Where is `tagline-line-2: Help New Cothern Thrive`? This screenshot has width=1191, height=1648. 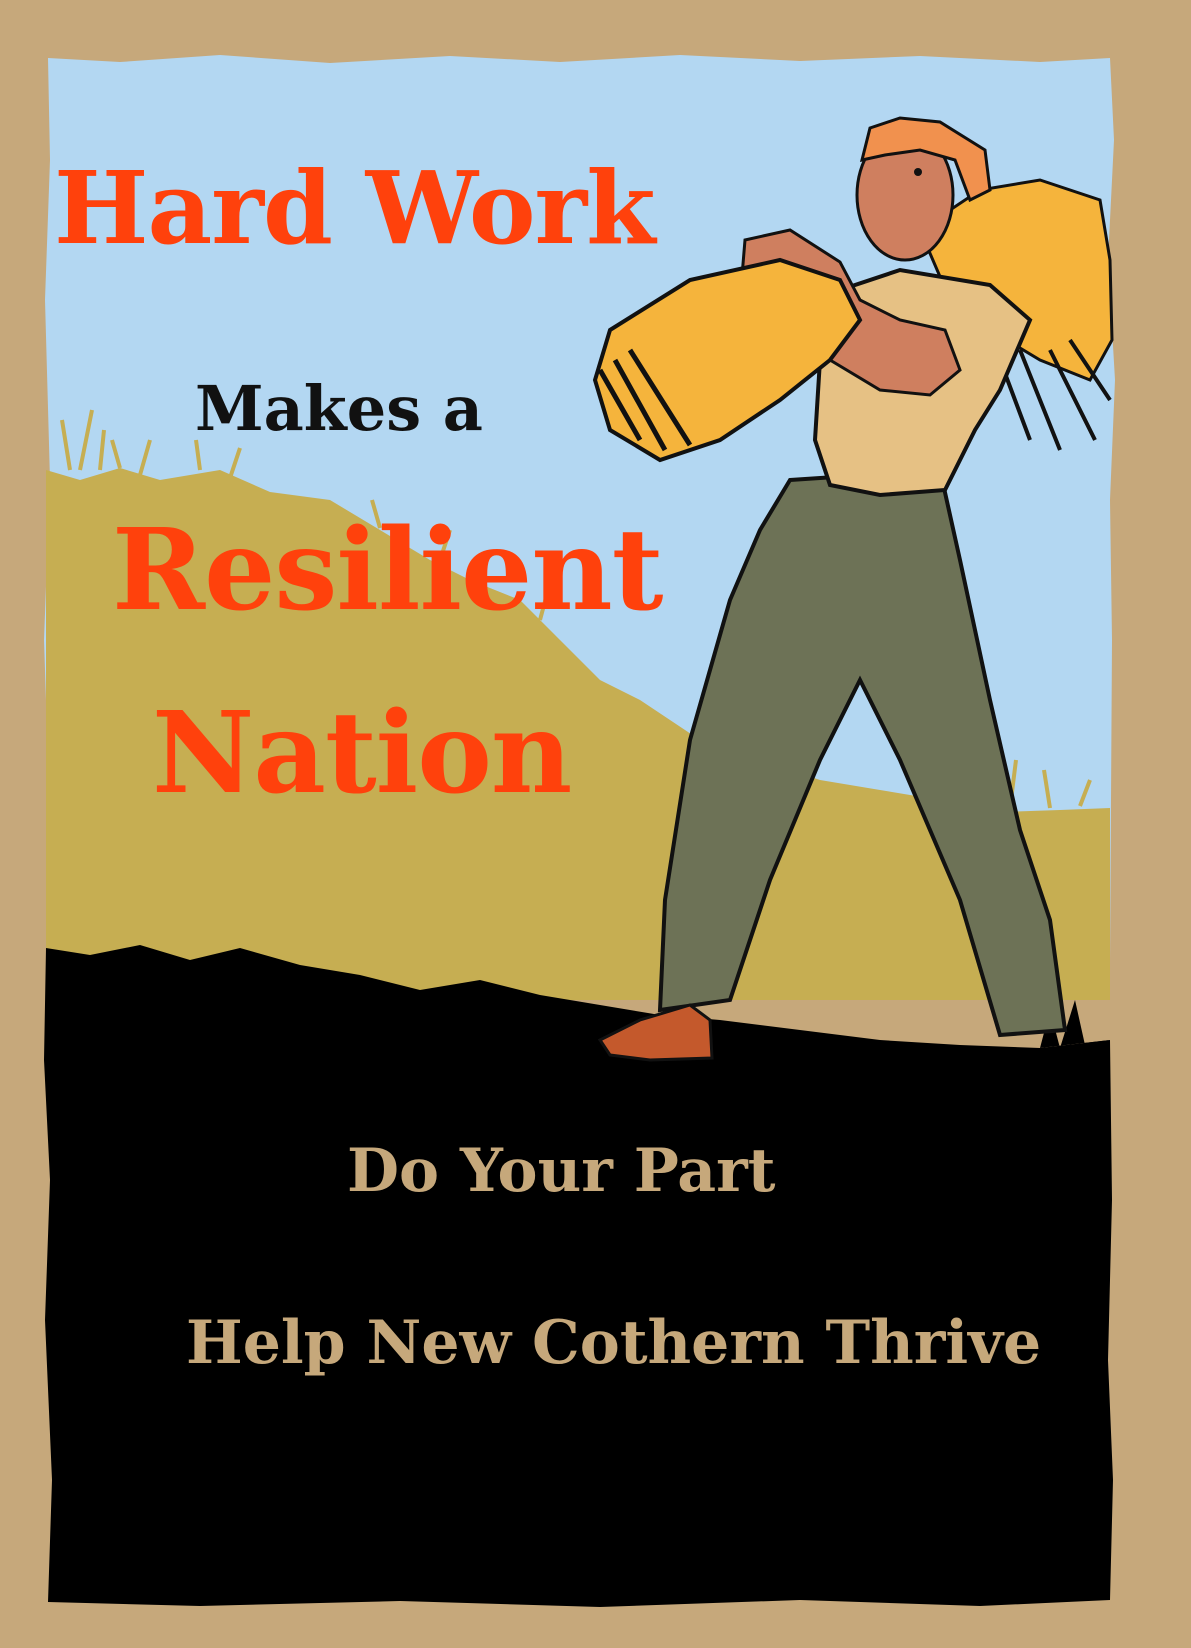 tagline-line-2: Help New Cothern Thrive is located at coordinates (614, 1343).